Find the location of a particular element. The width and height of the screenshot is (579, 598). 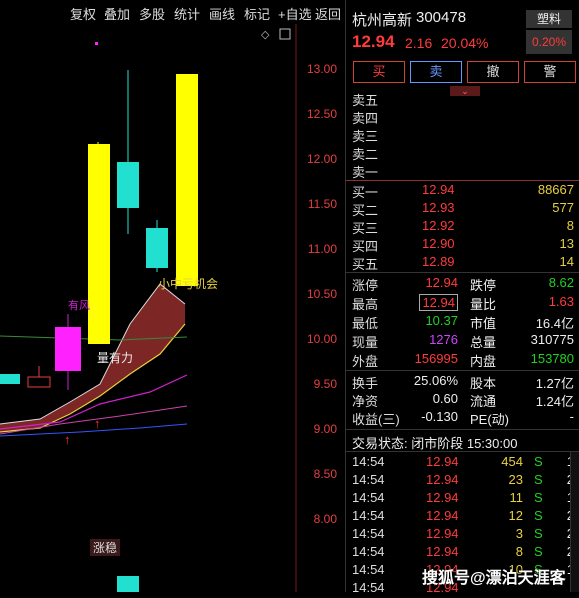

tick-row: 14:5412.9412S2 is located at coordinates (463, 515).